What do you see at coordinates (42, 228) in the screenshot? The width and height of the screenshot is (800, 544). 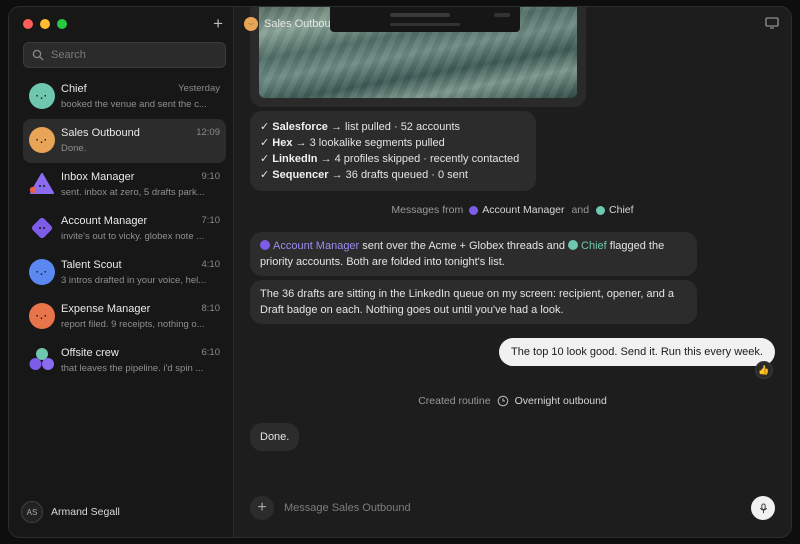 I see `account-manager-avatar-icon` at bounding box center [42, 228].